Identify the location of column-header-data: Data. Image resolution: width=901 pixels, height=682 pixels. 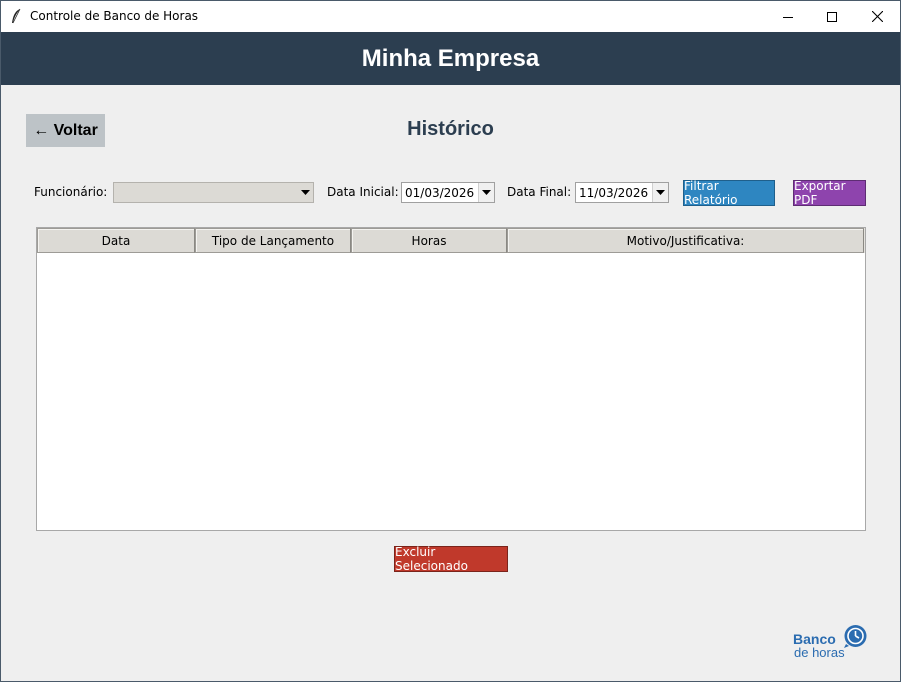
(116, 240).